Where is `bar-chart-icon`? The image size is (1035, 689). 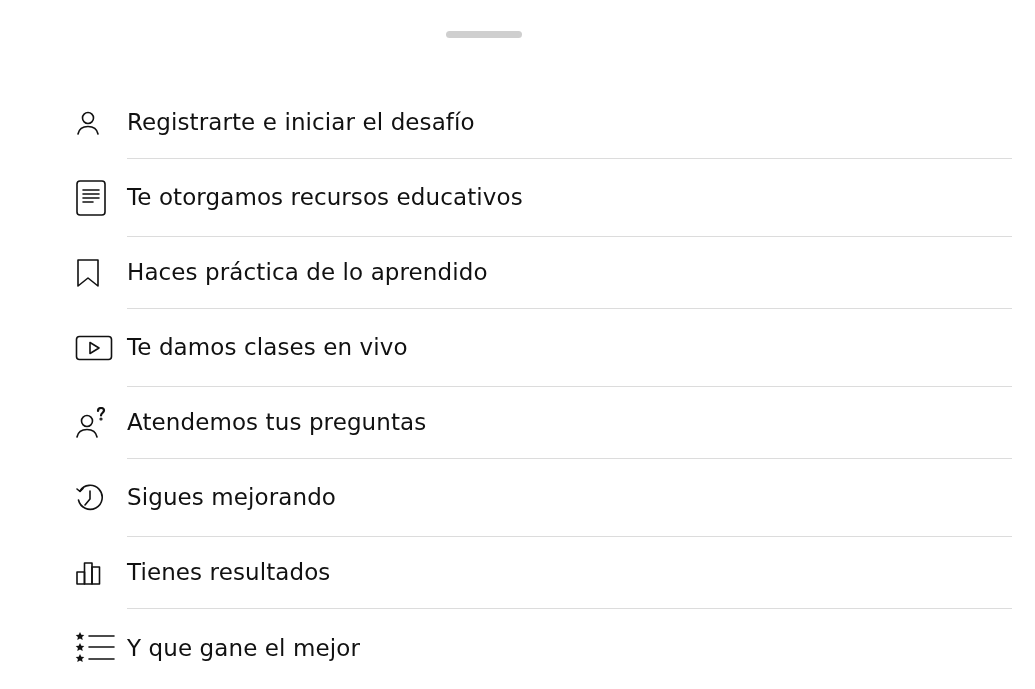
bar-chart-icon is located at coordinates (89, 573).